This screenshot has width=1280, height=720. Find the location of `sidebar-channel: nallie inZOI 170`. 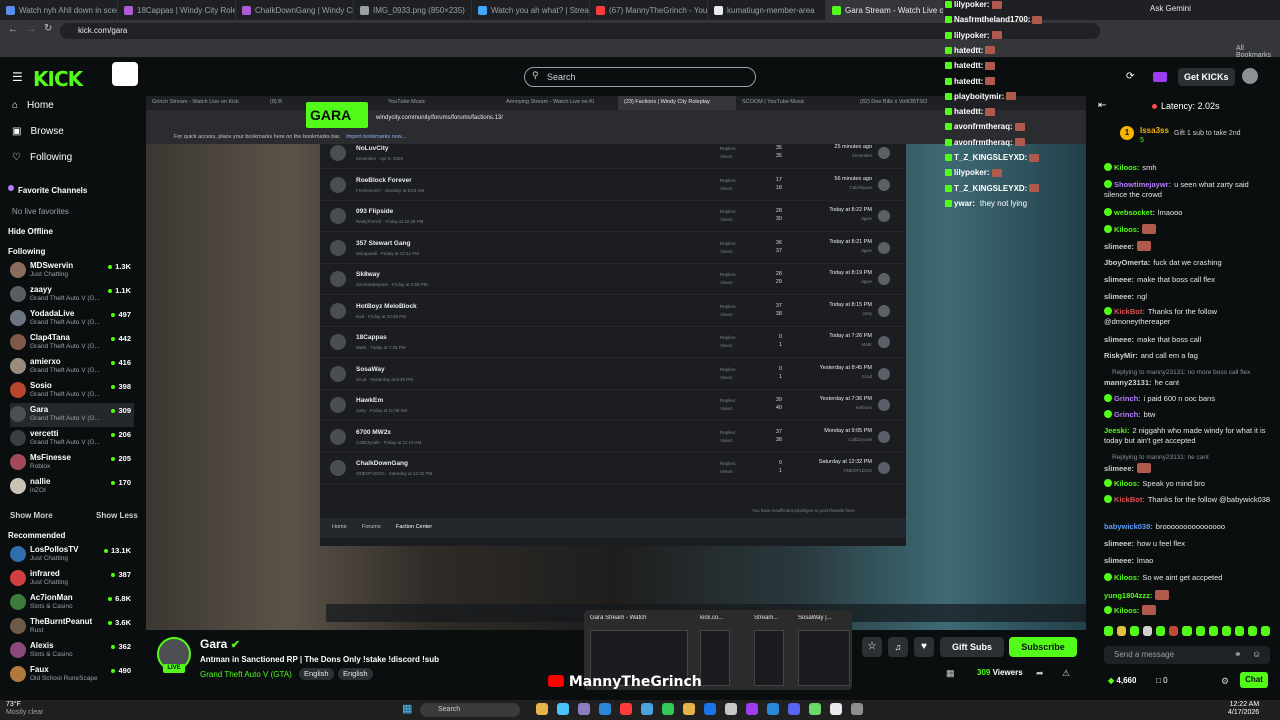

sidebar-channel: nallie inZOI 170 is located at coordinates (72, 487).